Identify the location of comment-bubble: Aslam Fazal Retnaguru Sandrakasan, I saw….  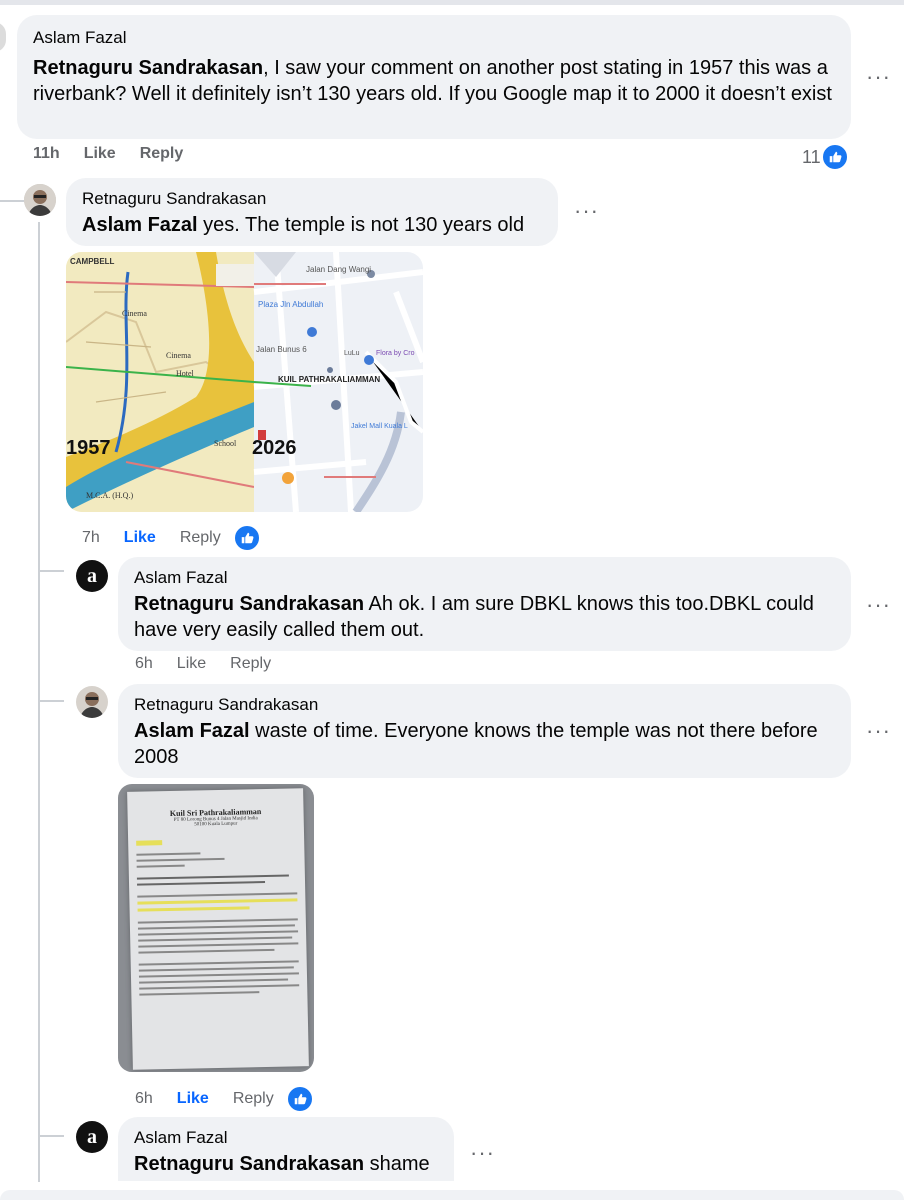
(434, 77).